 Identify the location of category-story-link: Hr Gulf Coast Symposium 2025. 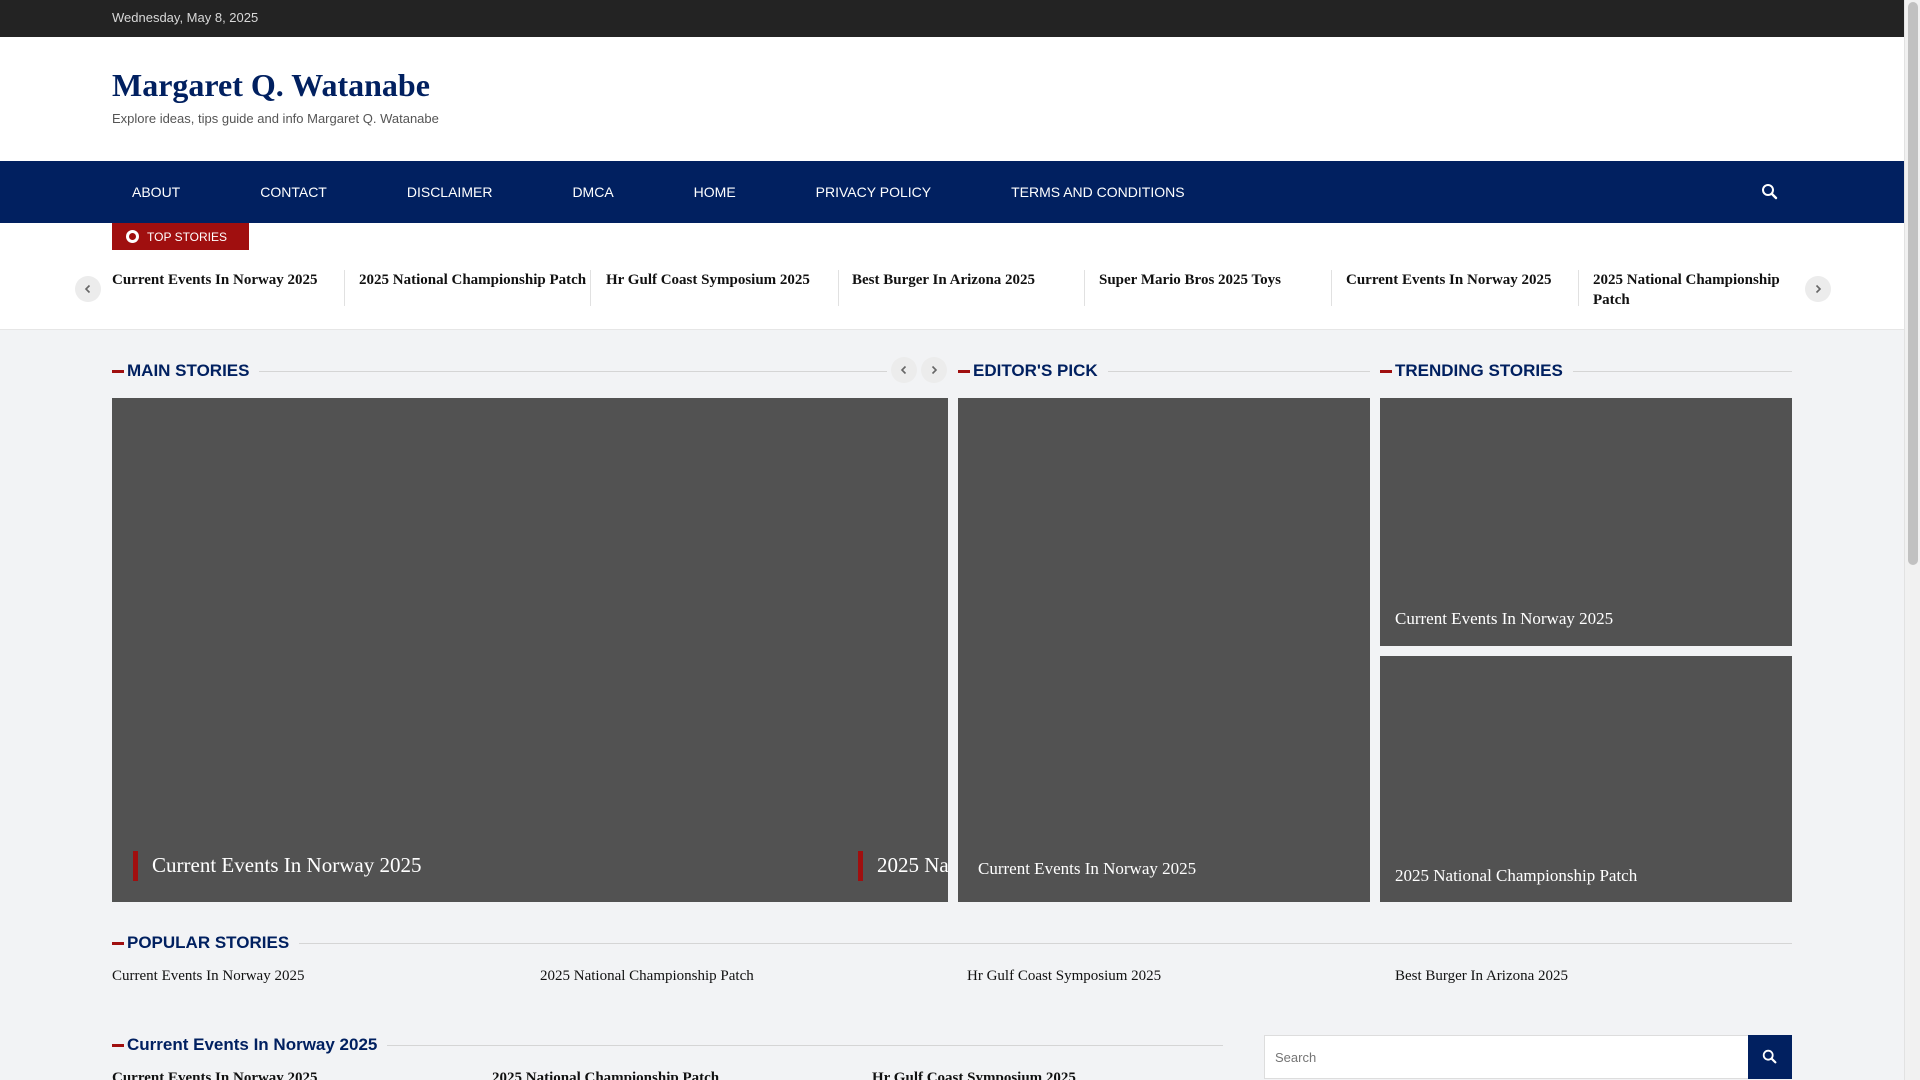
(974, 1075).